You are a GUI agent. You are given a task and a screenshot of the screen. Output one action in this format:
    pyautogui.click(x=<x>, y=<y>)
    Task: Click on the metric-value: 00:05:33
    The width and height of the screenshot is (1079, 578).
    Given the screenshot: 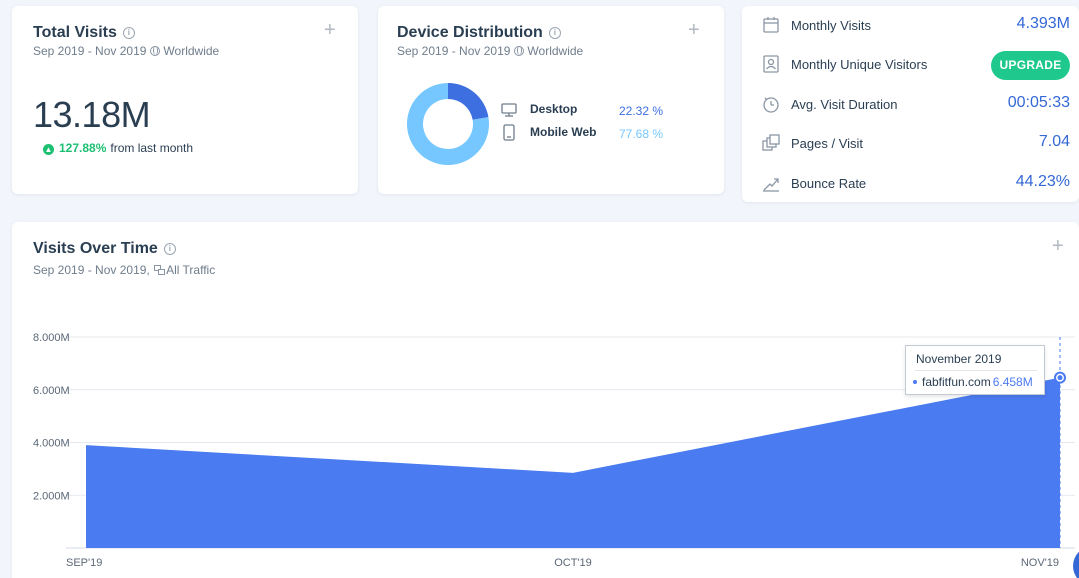 What is the action you would take?
    pyautogui.click(x=1038, y=102)
    